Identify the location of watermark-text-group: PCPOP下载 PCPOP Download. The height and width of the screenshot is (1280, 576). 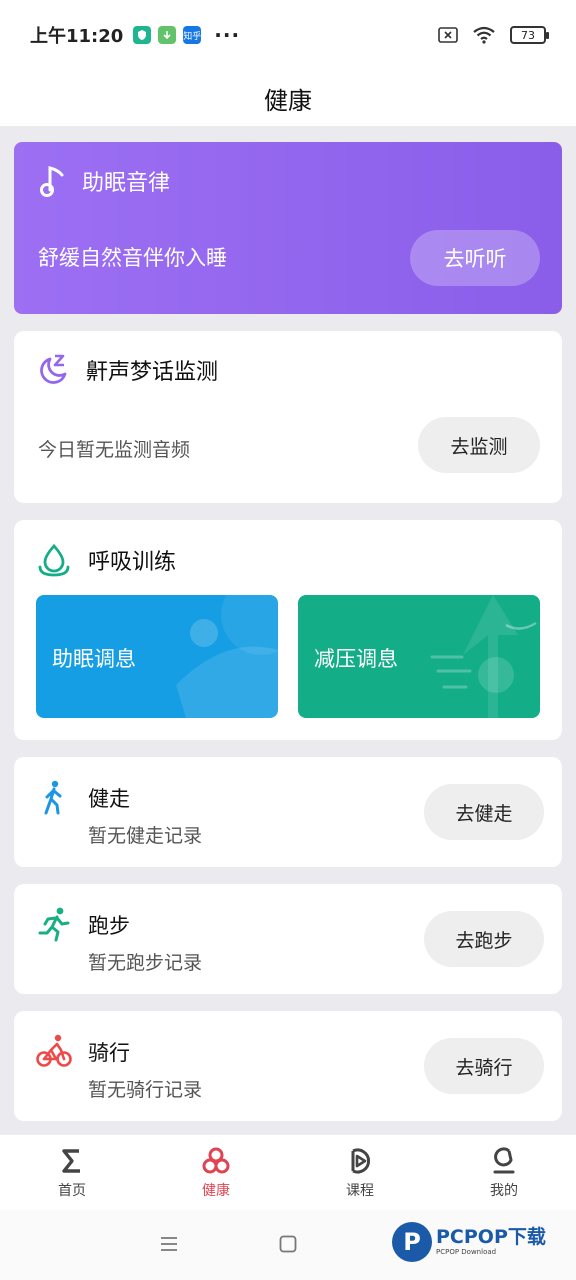
(491, 1242).